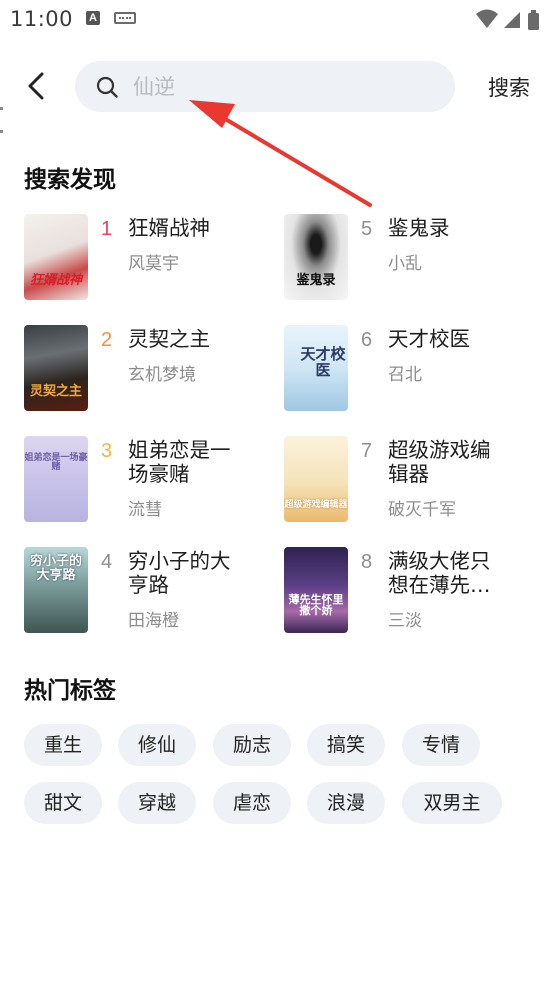 Image resolution: width=554 pixels, height=986 pixels. What do you see at coordinates (316, 479) in the screenshot?
I see `book-cover: 超级游戏编辑器` at bounding box center [316, 479].